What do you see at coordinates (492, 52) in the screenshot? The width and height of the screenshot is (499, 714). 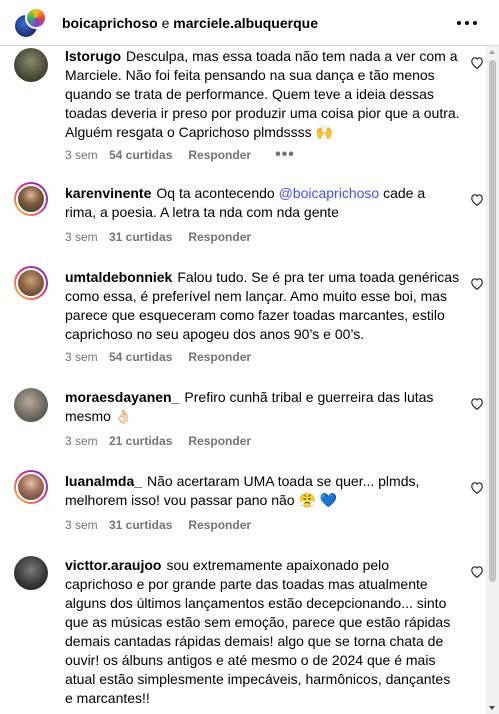 I see `scroll-up-arrow-icon` at bounding box center [492, 52].